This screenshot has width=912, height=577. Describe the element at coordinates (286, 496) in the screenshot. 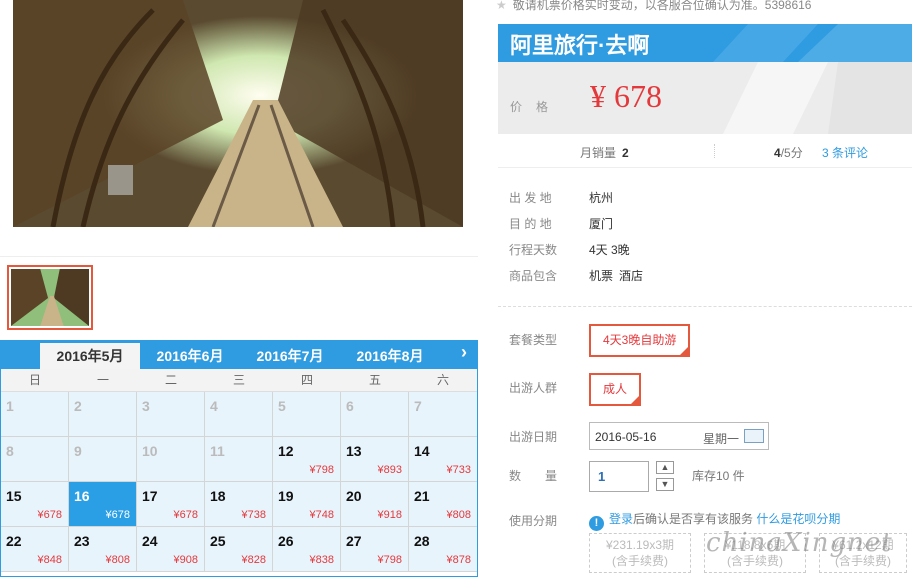

I see `day-number: 19` at that location.